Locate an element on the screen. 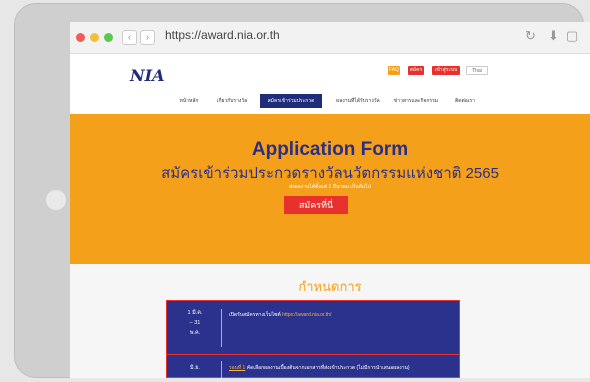 This screenshot has height=382, width=590. nav-home: หน้าหลัก is located at coordinates (189, 101).